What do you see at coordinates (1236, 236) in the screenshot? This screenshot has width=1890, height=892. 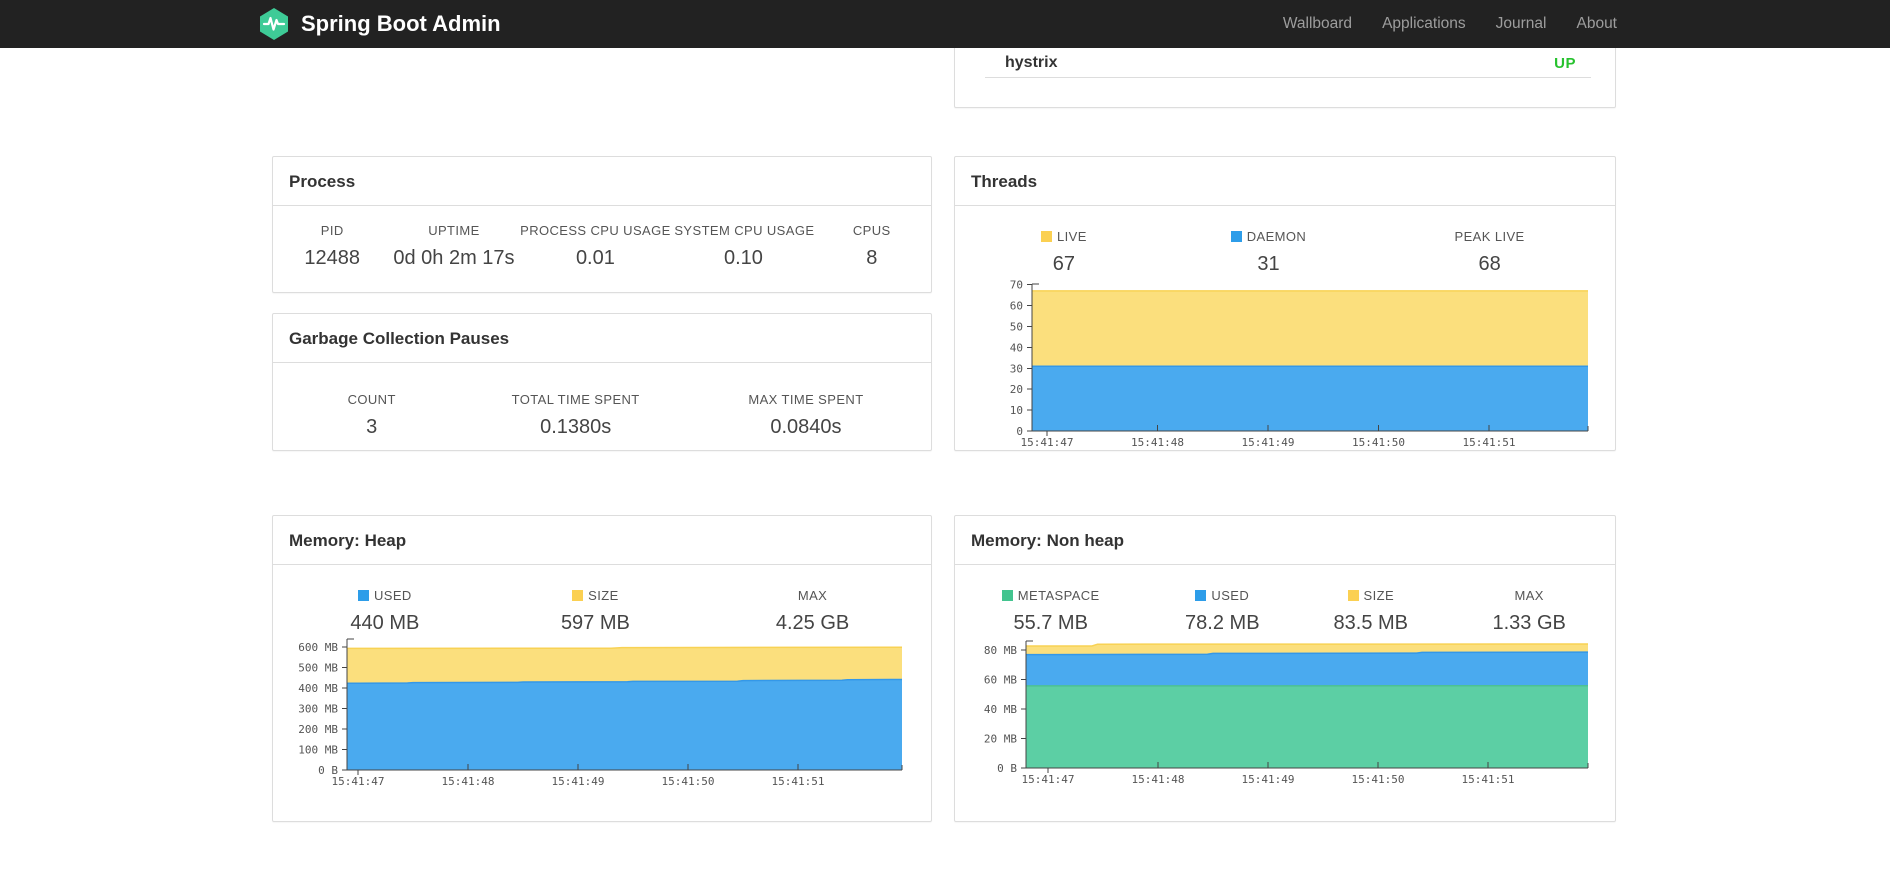 I see `daemon-swatch-icon` at bounding box center [1236, 236].